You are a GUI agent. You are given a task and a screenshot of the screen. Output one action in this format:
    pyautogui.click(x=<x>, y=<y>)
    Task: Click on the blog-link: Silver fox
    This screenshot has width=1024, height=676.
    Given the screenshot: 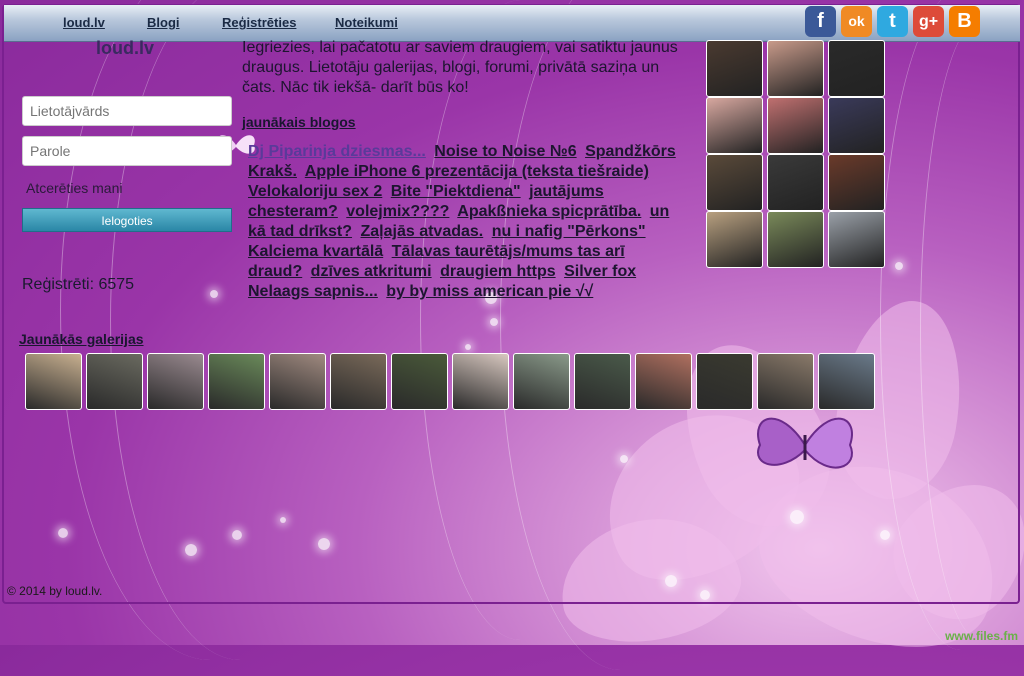 What is the action you would take?
    pyautogui.click(x=600, y=271)
    